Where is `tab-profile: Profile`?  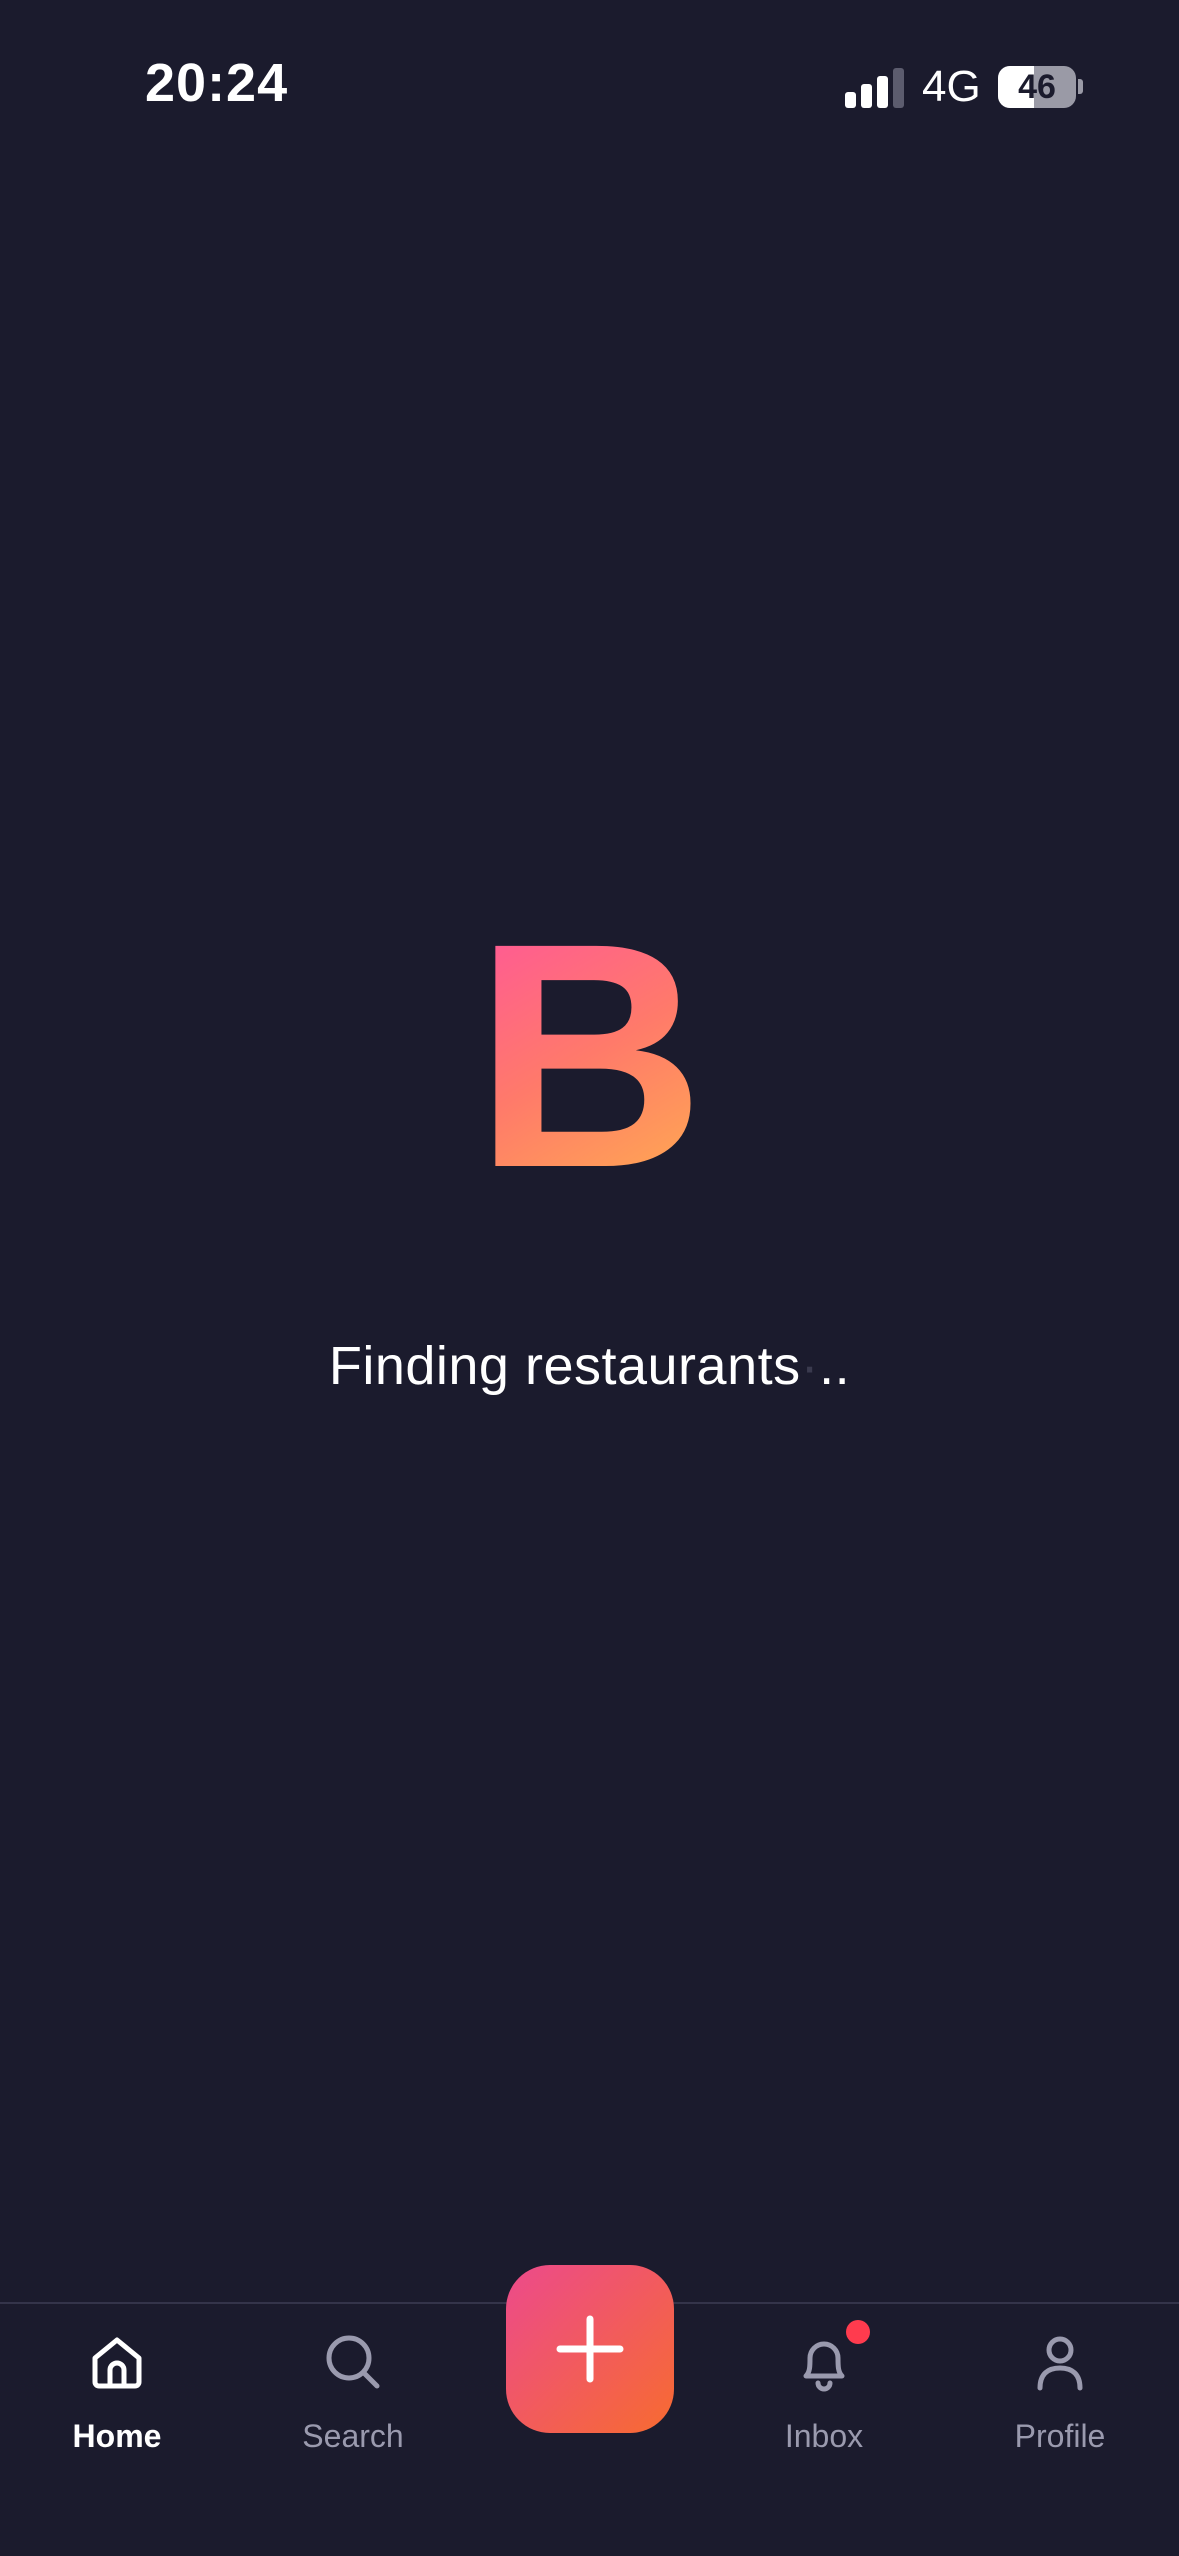 tab-profile: Profile is located at coordinates (1060, 2384).